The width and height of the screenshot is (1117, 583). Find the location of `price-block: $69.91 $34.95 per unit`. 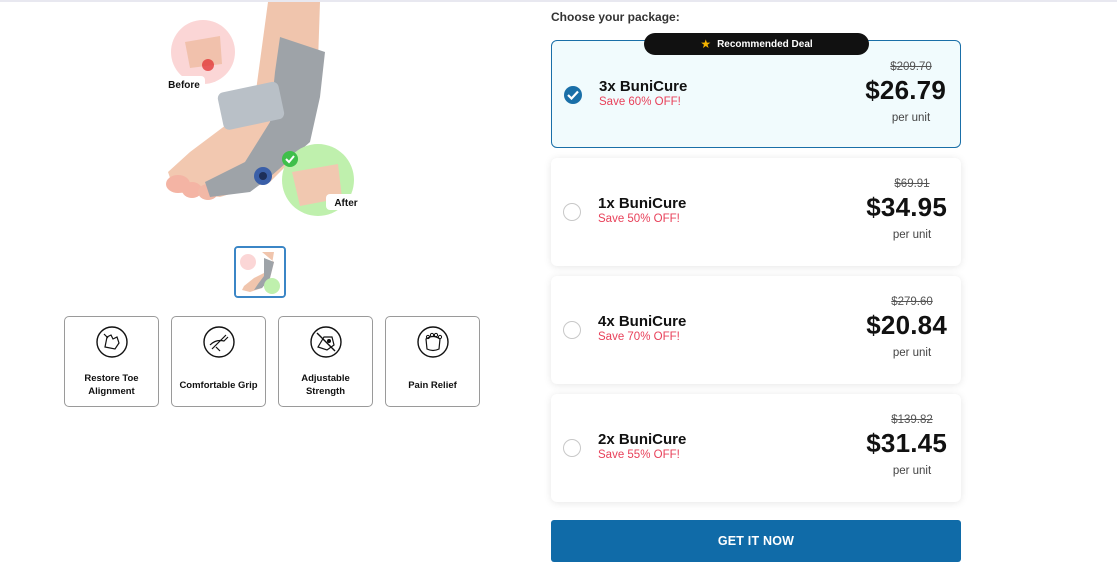

price-block: $69.91 $34.95 per unit is located at coordinates (892, 209).